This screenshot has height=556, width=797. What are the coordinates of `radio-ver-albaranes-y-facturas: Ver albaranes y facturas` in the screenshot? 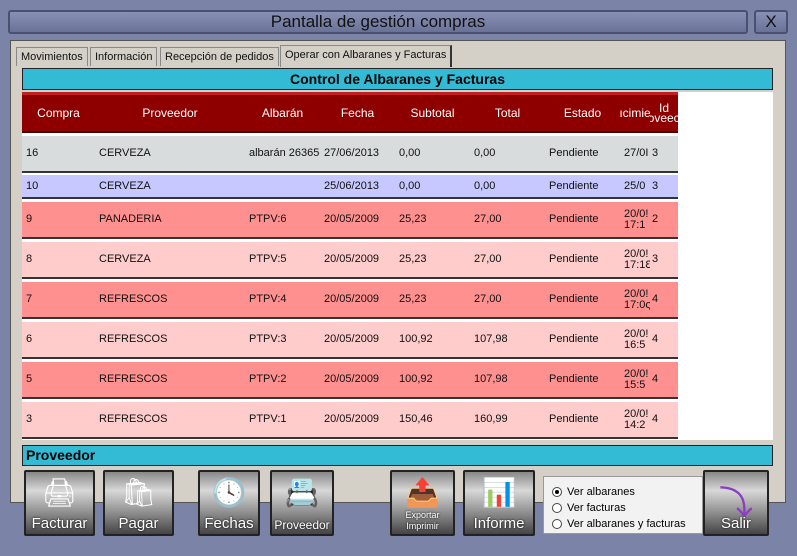 It's located at (619, 524).